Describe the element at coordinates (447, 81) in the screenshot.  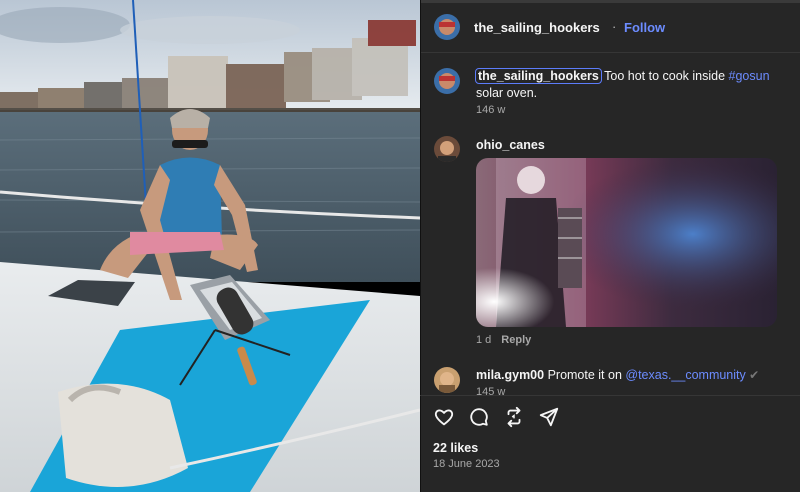
I see `caption-avatar` at that location.